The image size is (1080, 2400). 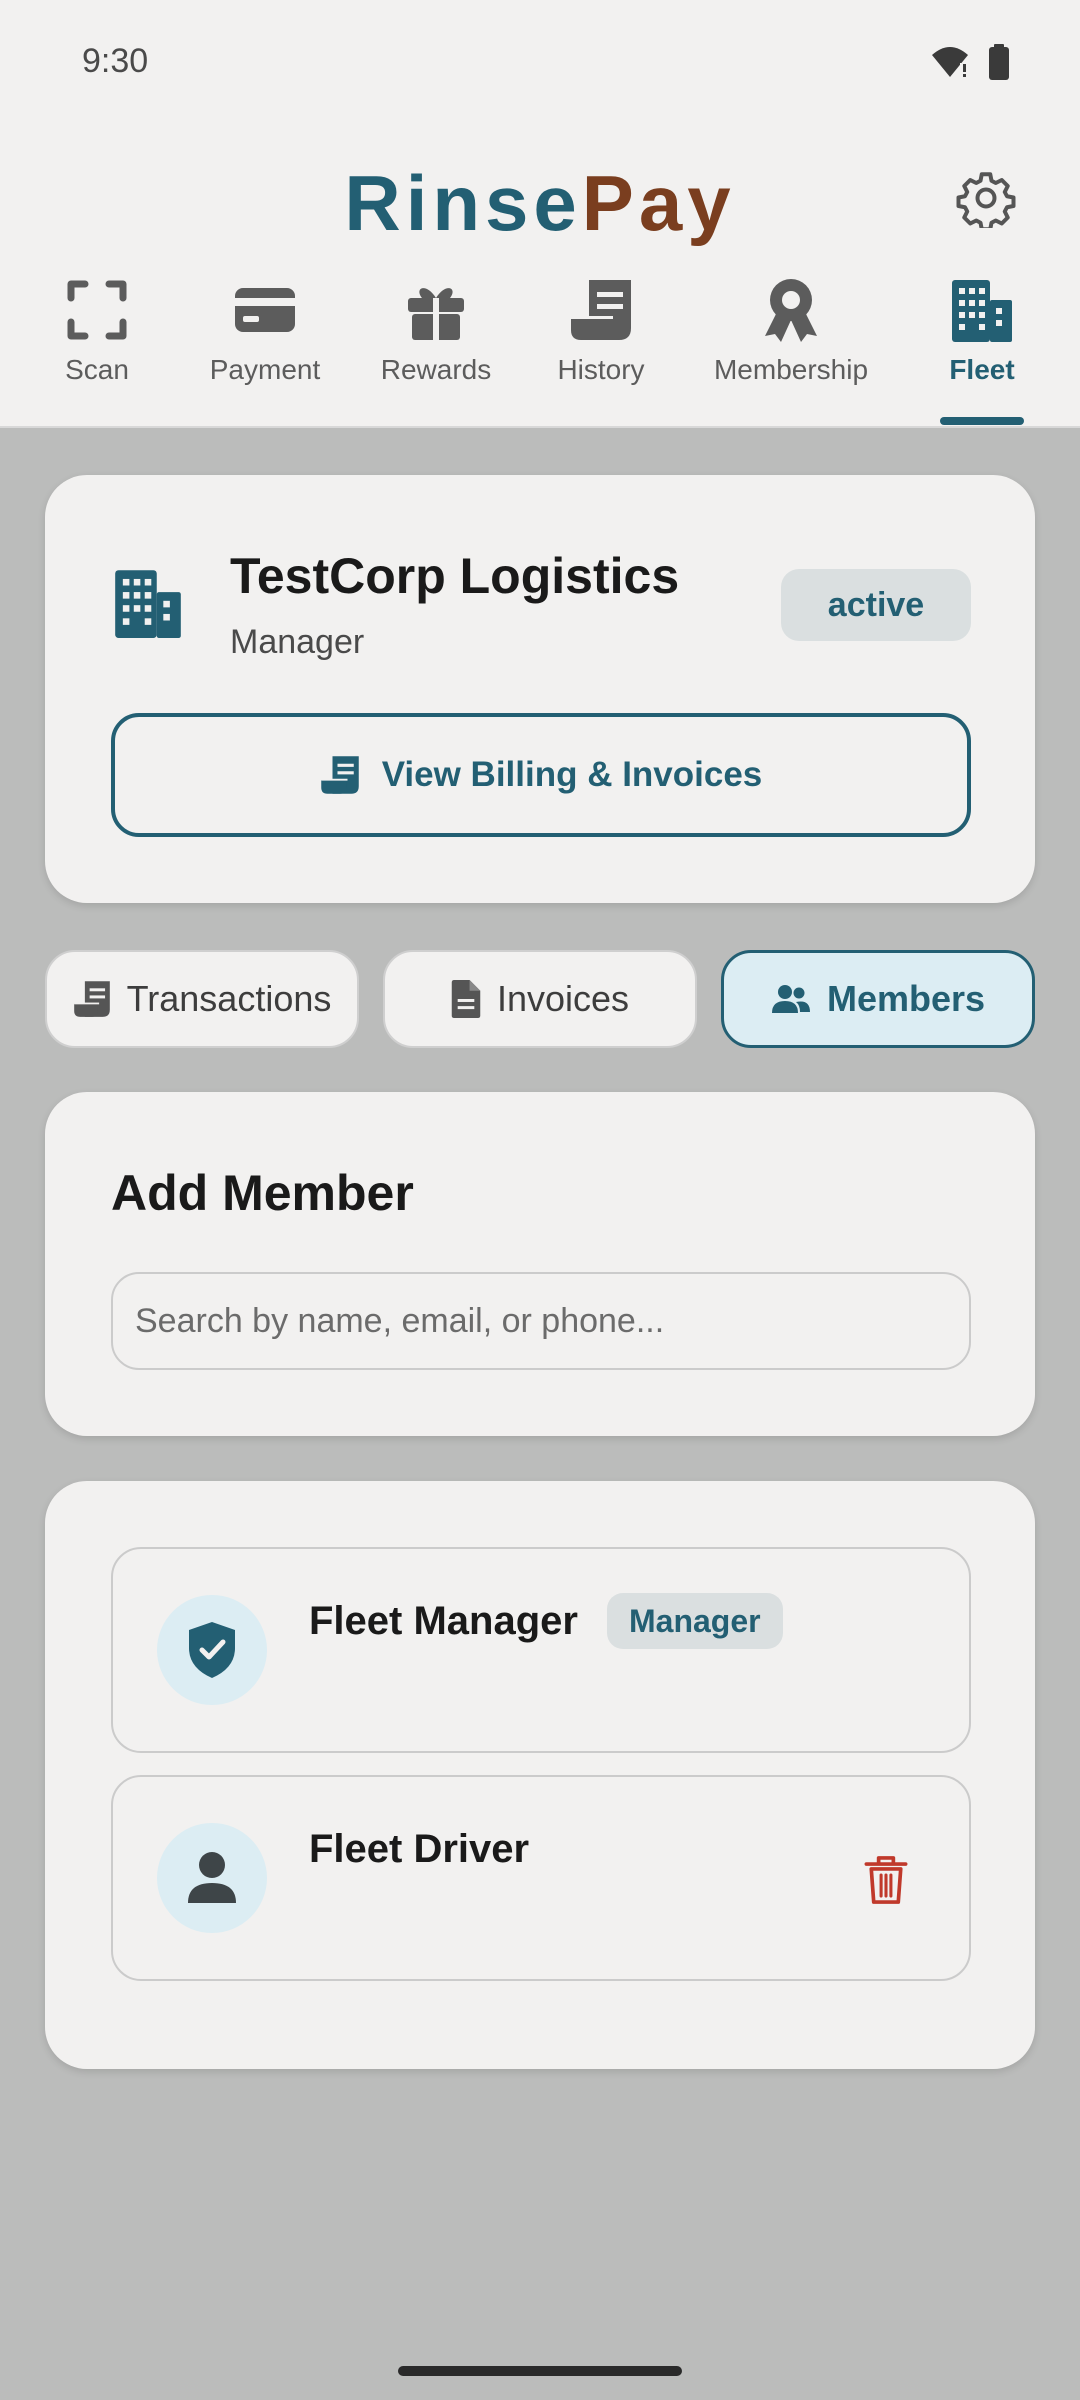 I want to click on member-name: Fleet Driver, so click(x=419, y=1849).